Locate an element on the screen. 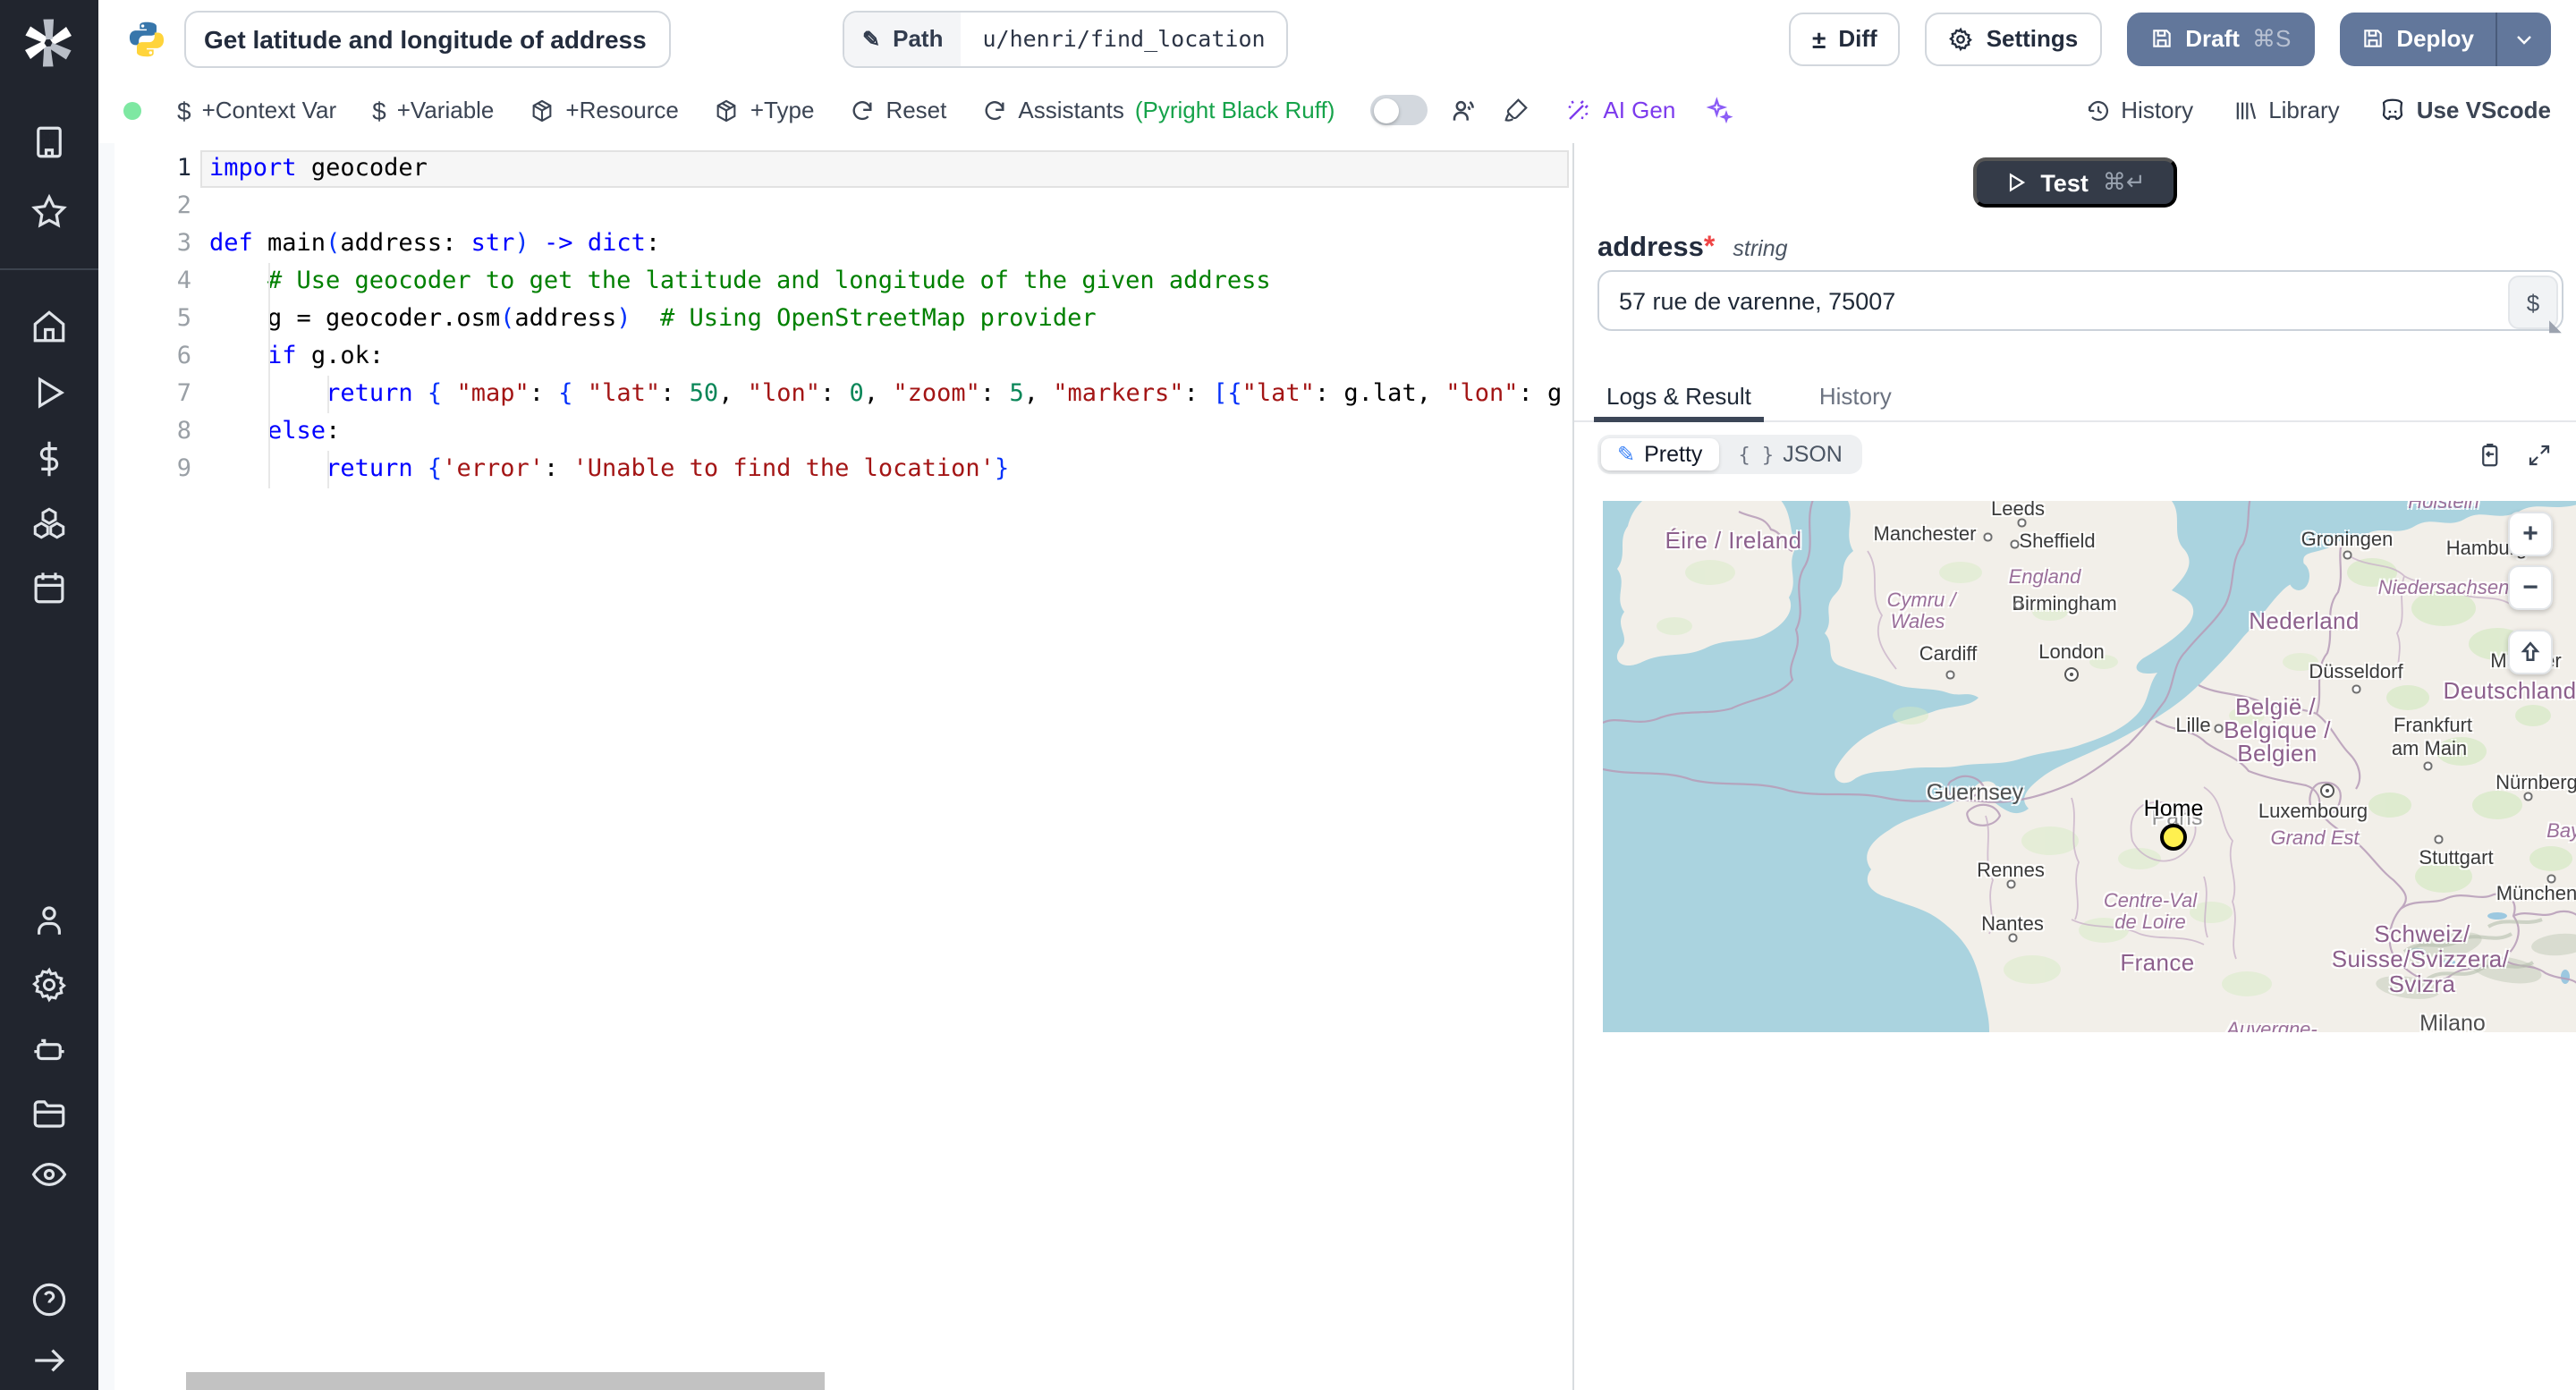 The image size is (2576, 1390). map-label: Éire / Ireland is located at coordinates (1733, 540).